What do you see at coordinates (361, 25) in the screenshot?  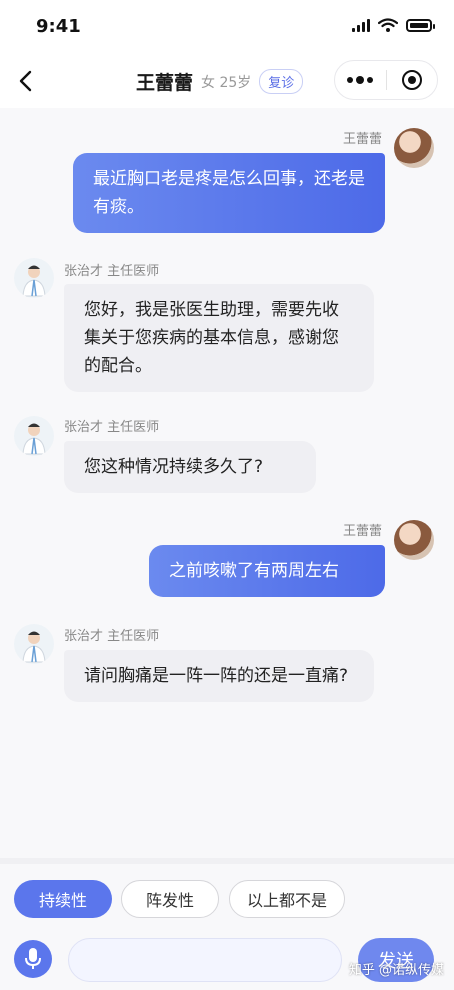 I see `signal-icon` at bounding box center [361, 25].